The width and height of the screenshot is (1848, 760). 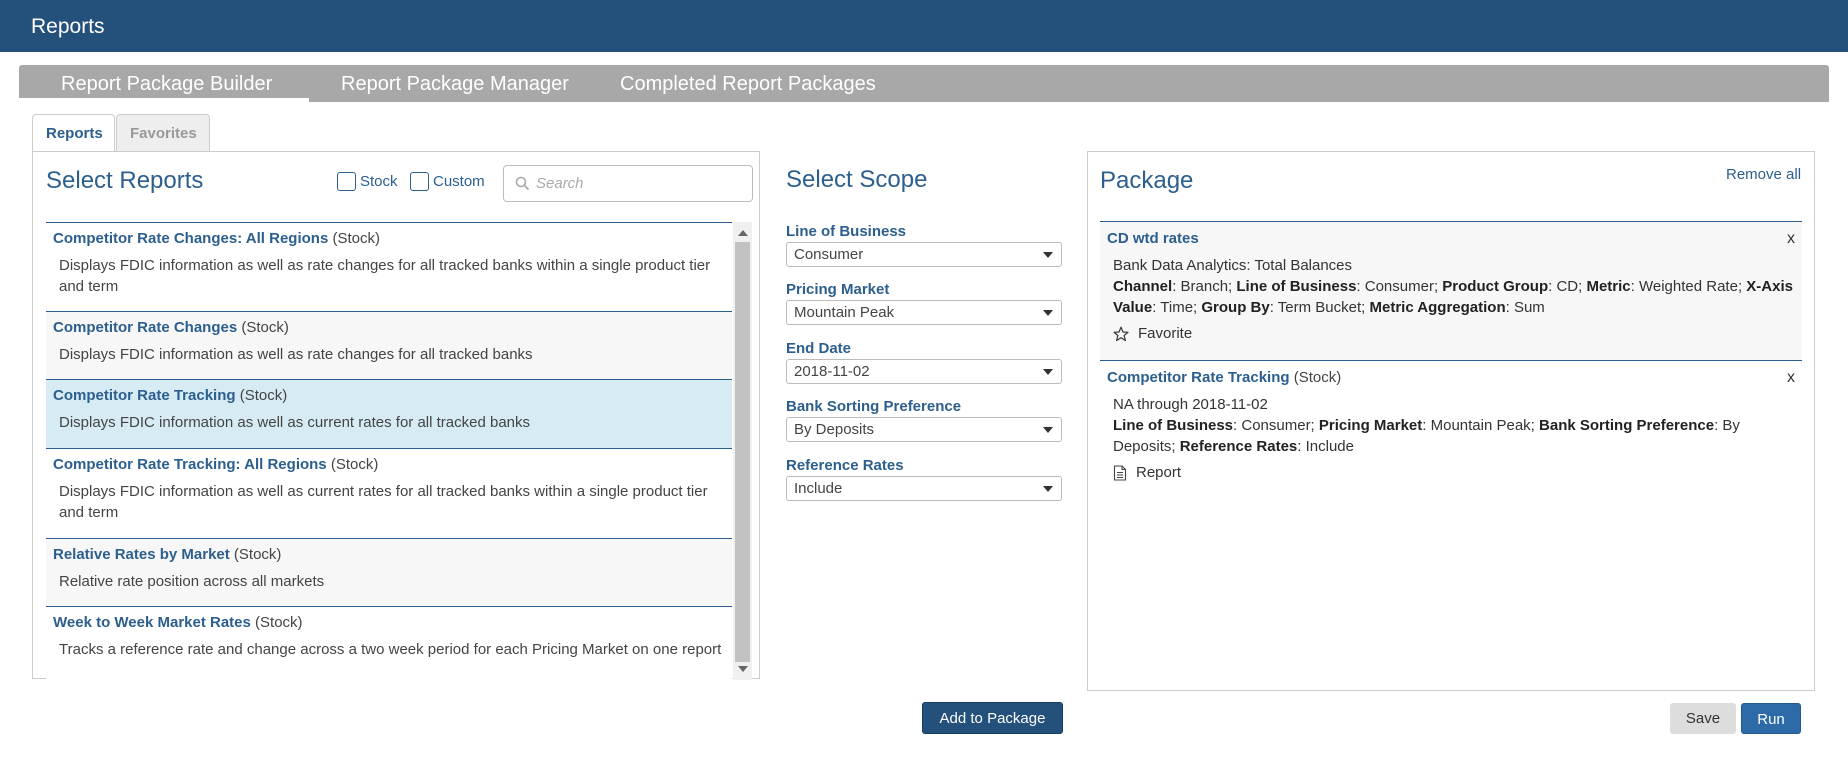 I want to click on stock-filter: Stock, so click(x=367, y=181).